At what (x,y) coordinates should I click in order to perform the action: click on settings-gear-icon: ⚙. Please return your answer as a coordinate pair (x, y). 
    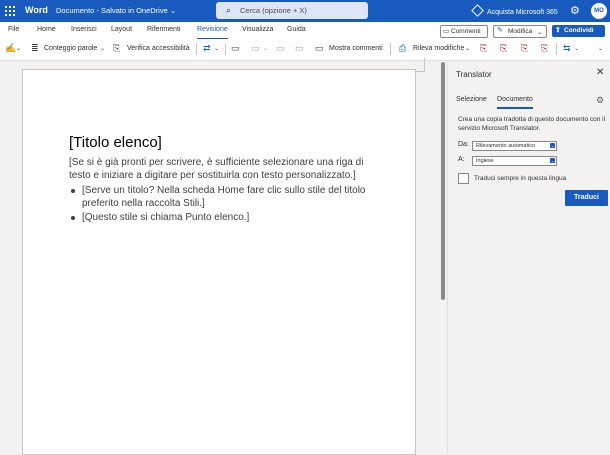
    Looking at the image, I should click on (575, 10).